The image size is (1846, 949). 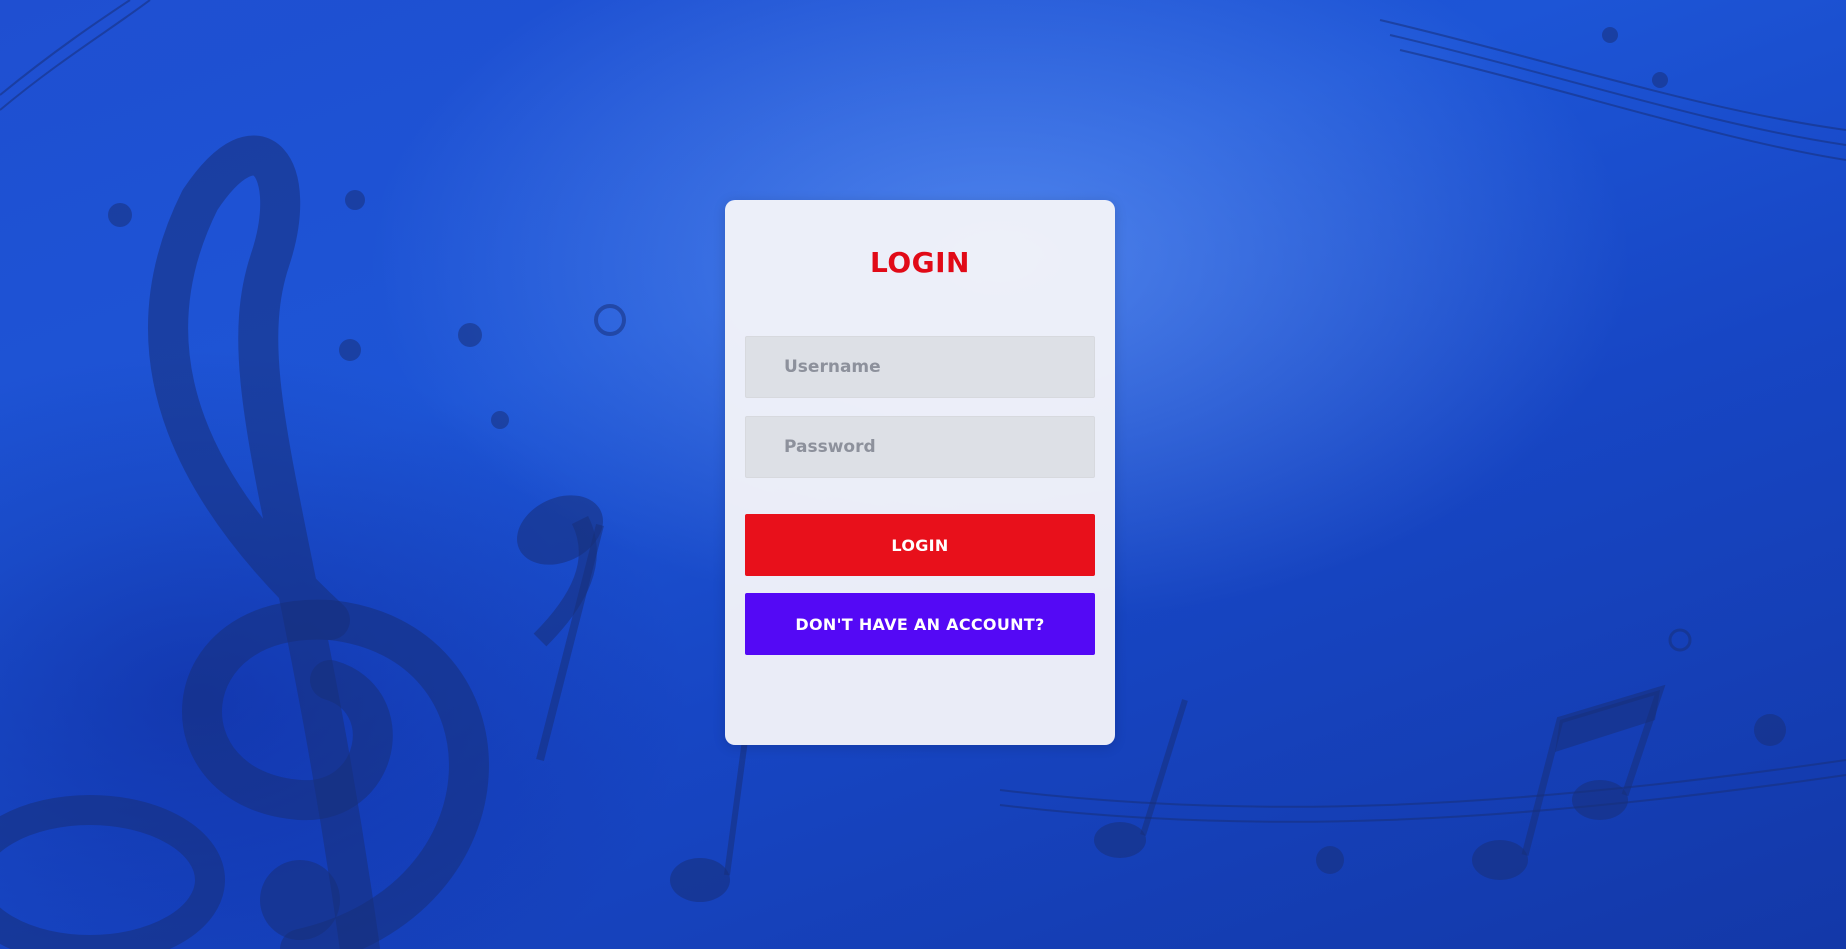 I want to click on username-input, so click(x=920, y=367).